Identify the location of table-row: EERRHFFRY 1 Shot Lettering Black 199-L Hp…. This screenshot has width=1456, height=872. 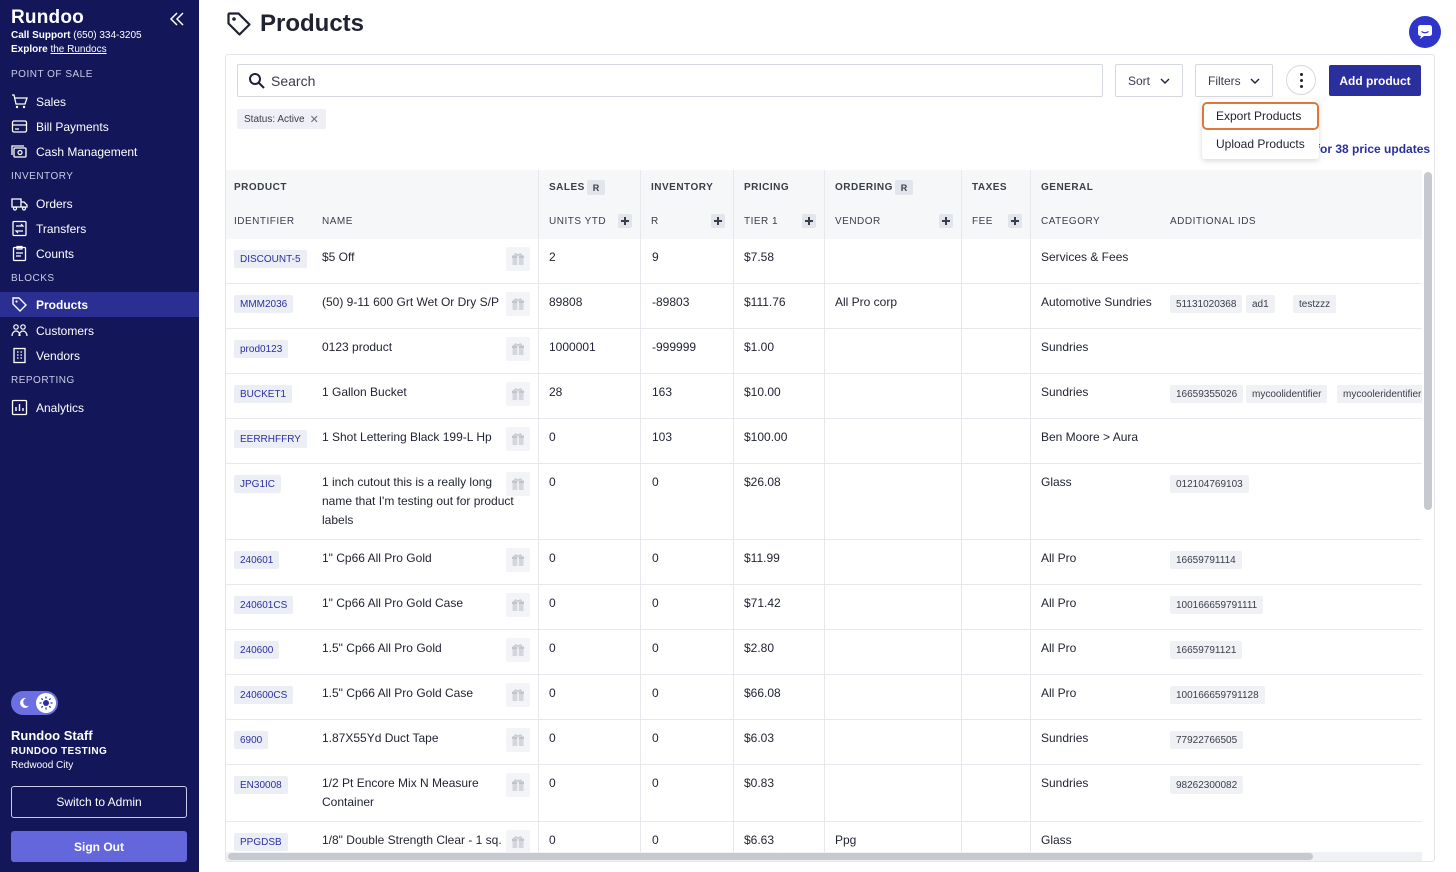
(824, 441).